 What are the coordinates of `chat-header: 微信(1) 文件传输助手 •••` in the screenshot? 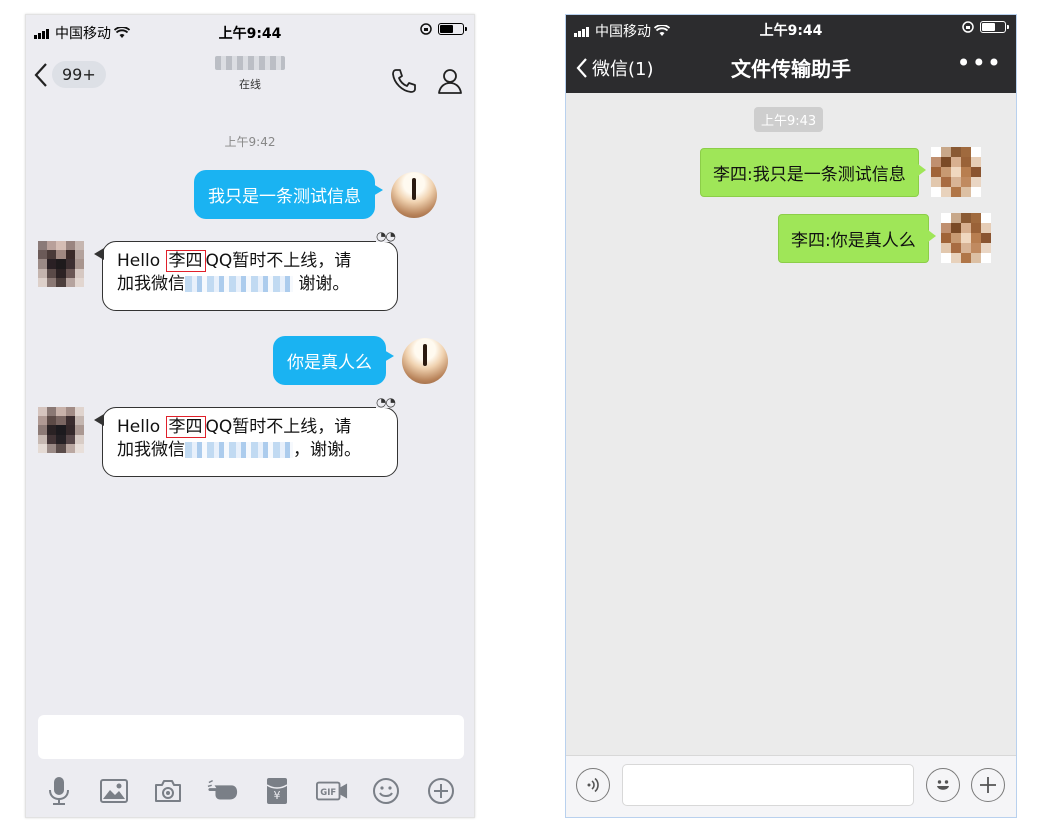 It's located at (791, 68).